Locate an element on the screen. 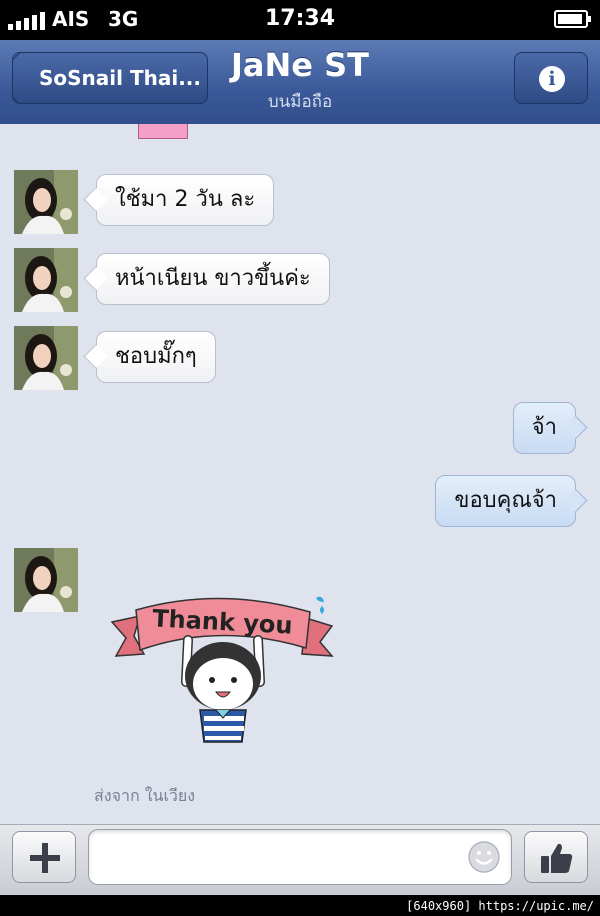  message-text: ใช้มา 2 วัน ละ is located at coordinates (185, 199).